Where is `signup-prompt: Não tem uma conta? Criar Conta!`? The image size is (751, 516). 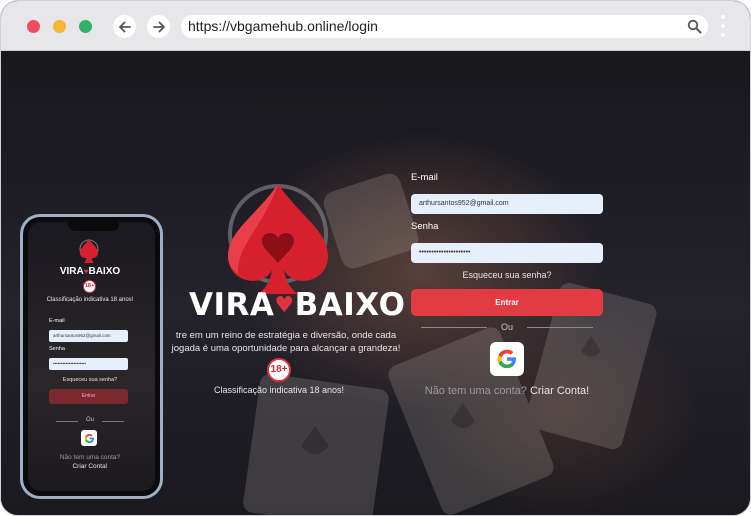
signup-prompt: Não tem uma conta? Criar Conta! is located at coordinates (507, 391).